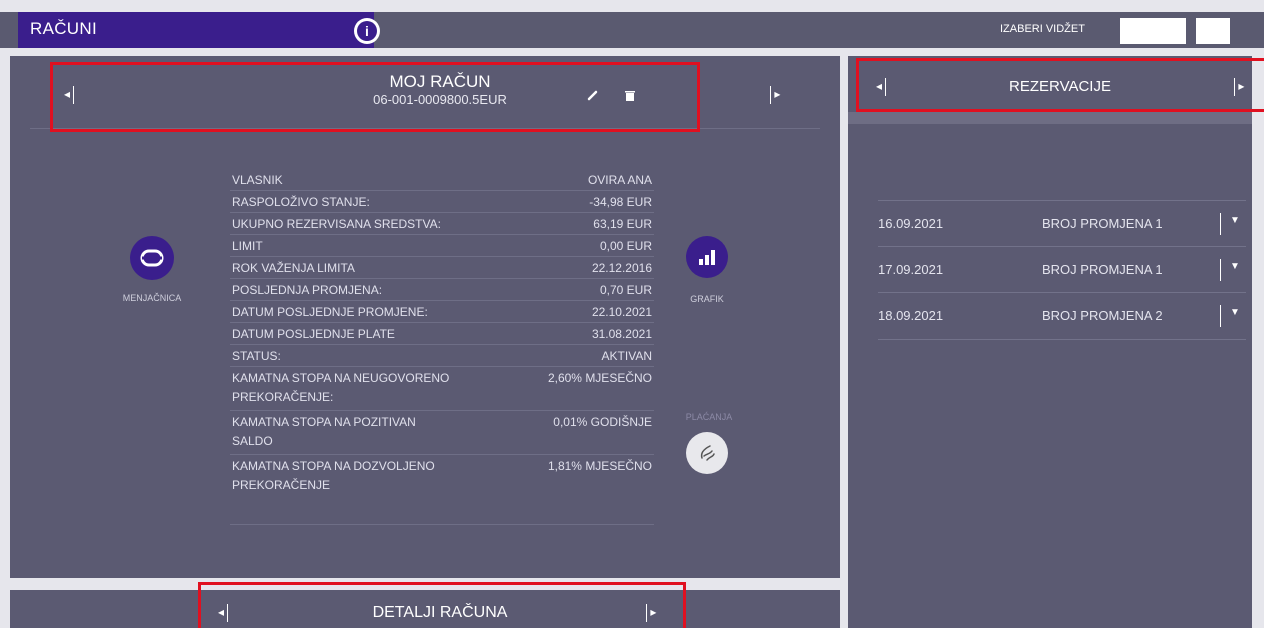 The width and height of the screenshot is (1264, 628). What do you see at coordinates (247, 246) in the screenshot?
I see `detail-label: LIMIT` at bounding box center [247, 246].